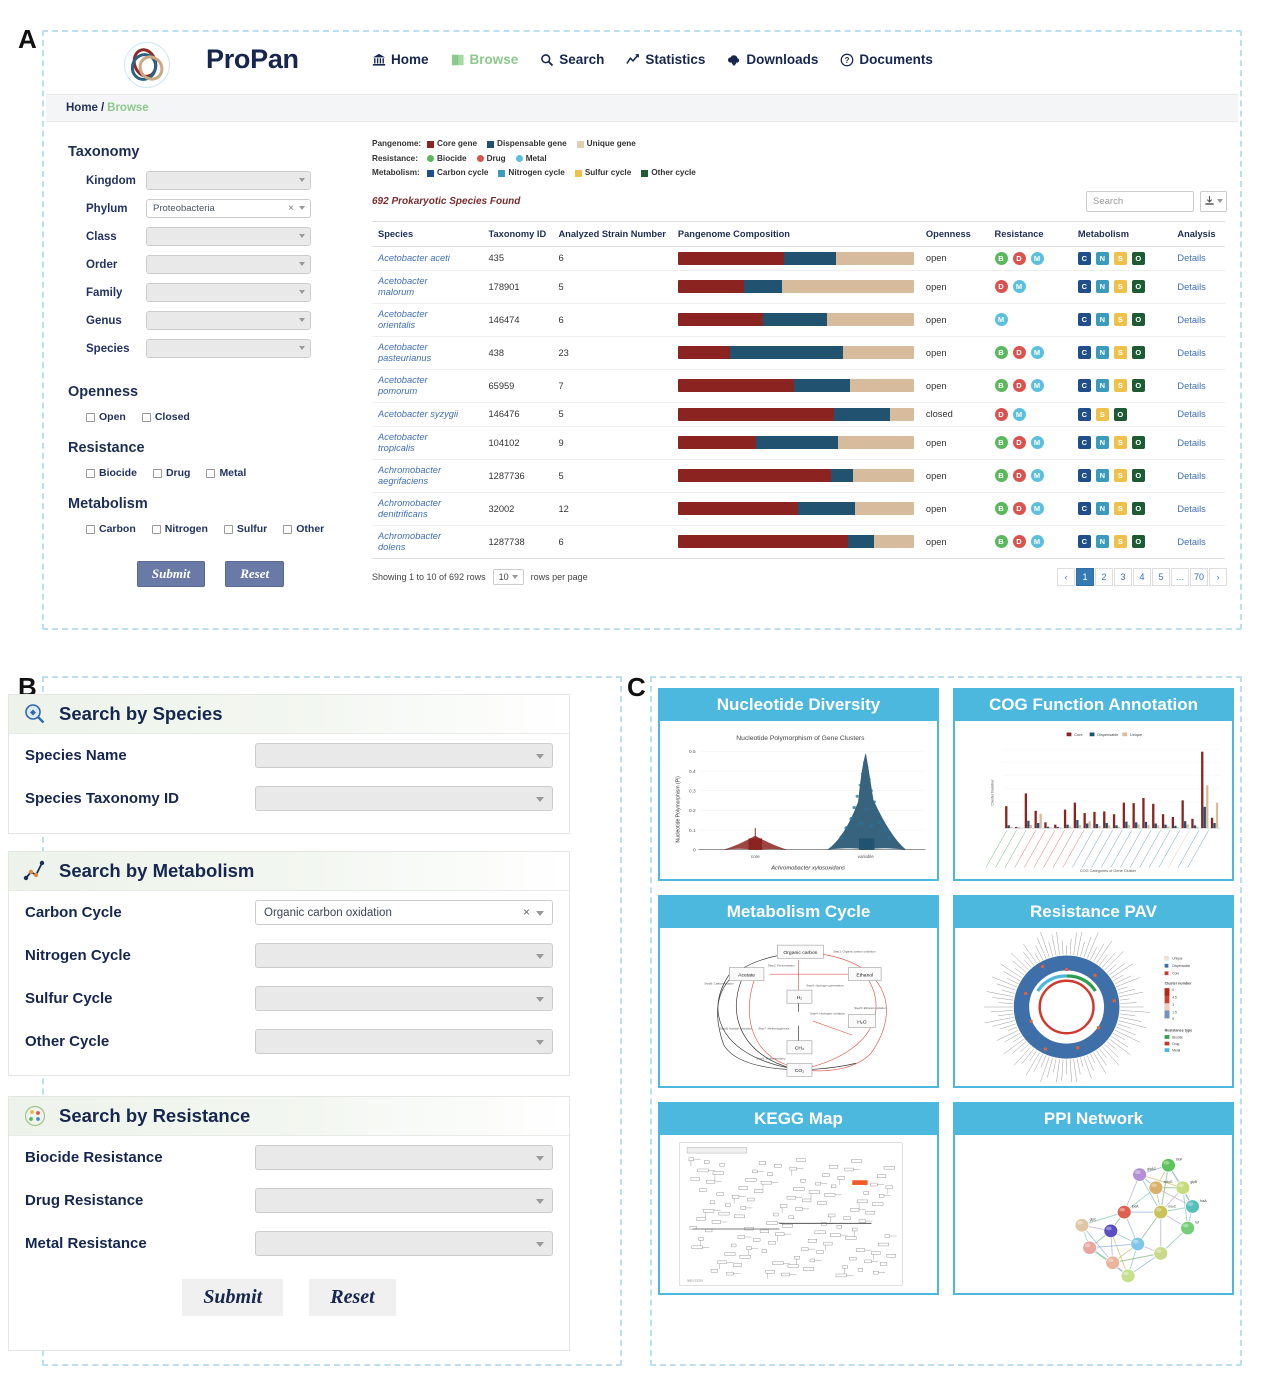 The image size is (1269, 1394). I want to click on page-button-2: 2, so click(1104, 576).